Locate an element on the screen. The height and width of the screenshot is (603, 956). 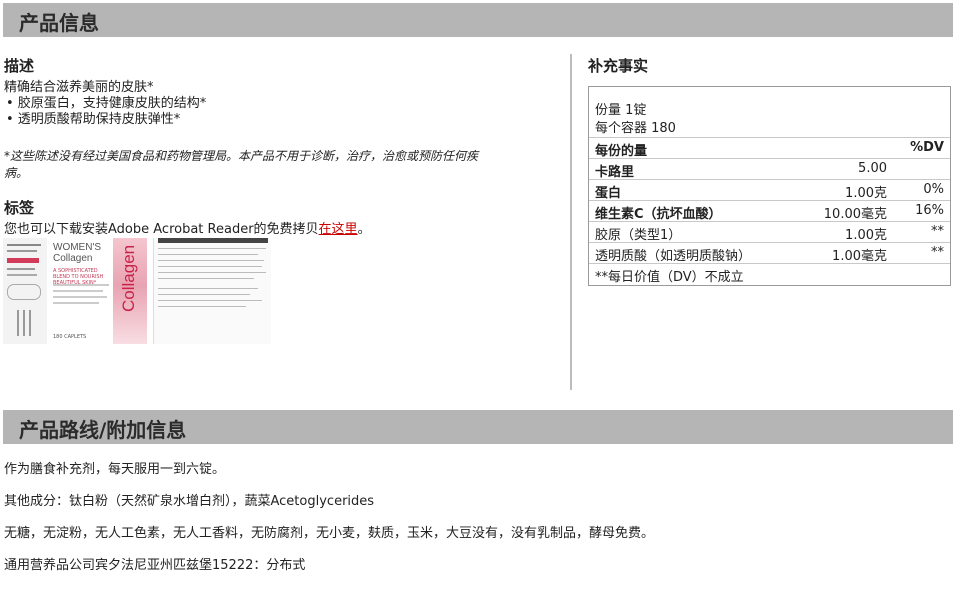
supplement-facts-heading: 补充事实 is located at coordinates (618, 66).